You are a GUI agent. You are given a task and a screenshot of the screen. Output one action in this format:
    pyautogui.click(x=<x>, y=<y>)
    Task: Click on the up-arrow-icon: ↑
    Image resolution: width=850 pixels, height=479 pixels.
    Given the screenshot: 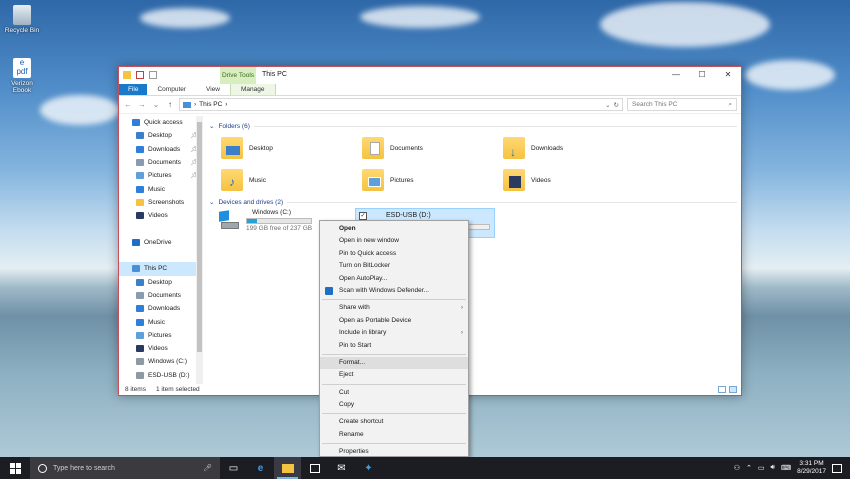 What is the action you would take?
    pyautogui.click(x=170, y=104)
    